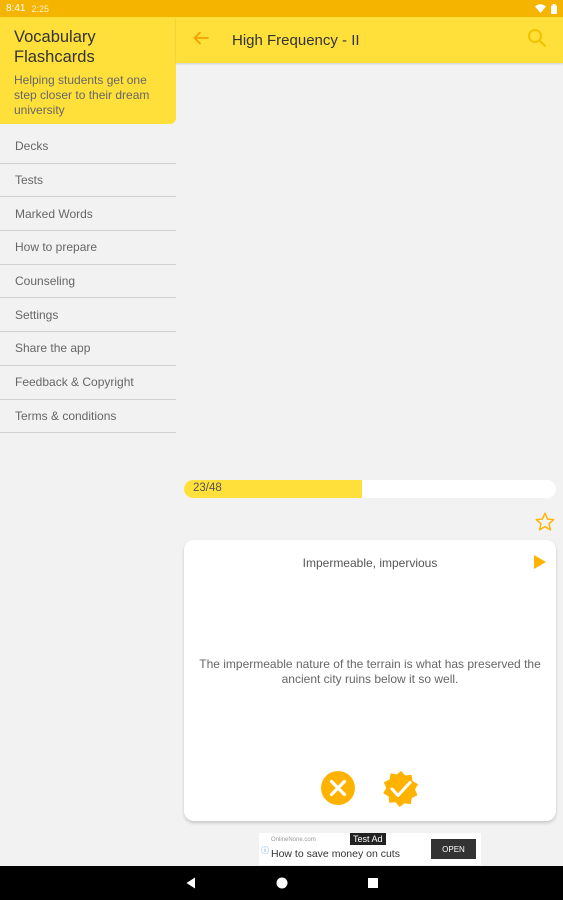  I want to click on arrow-left-icon, so click(201, 40).